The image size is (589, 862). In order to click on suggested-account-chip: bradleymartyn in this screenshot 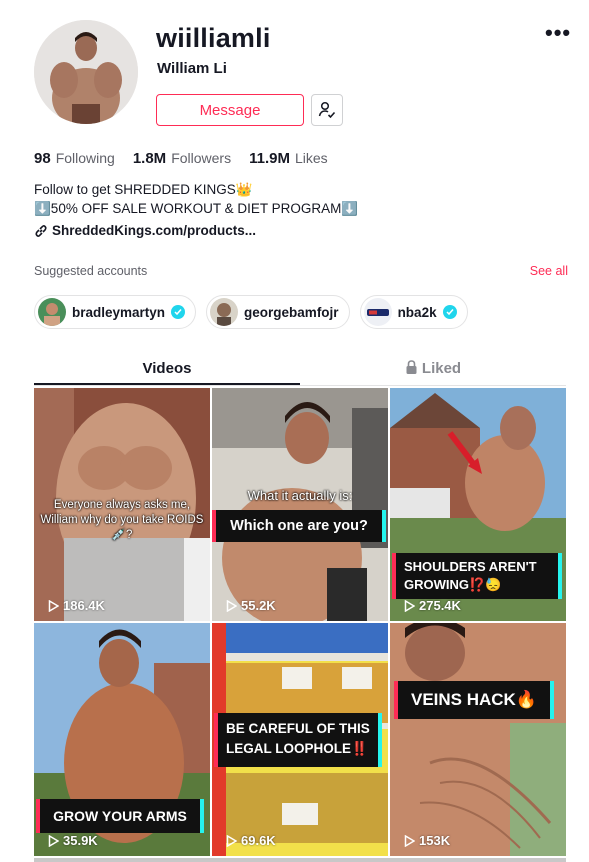, I will do `click(115, 312)`.